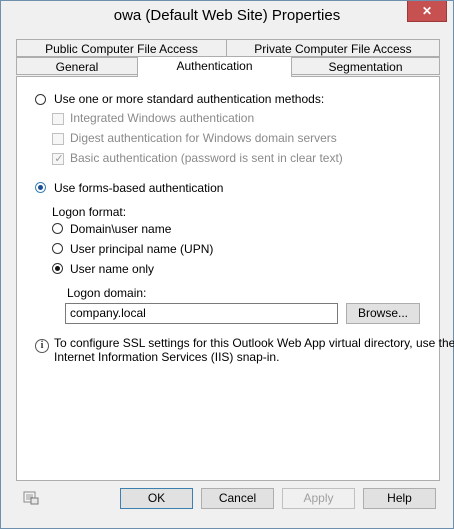 The width and height of the screenshot is (454, 529). What do you see at coordinates (318, 498) in the screenshot?
I see `apply-button: Apply` at bounding box center [318, 498].